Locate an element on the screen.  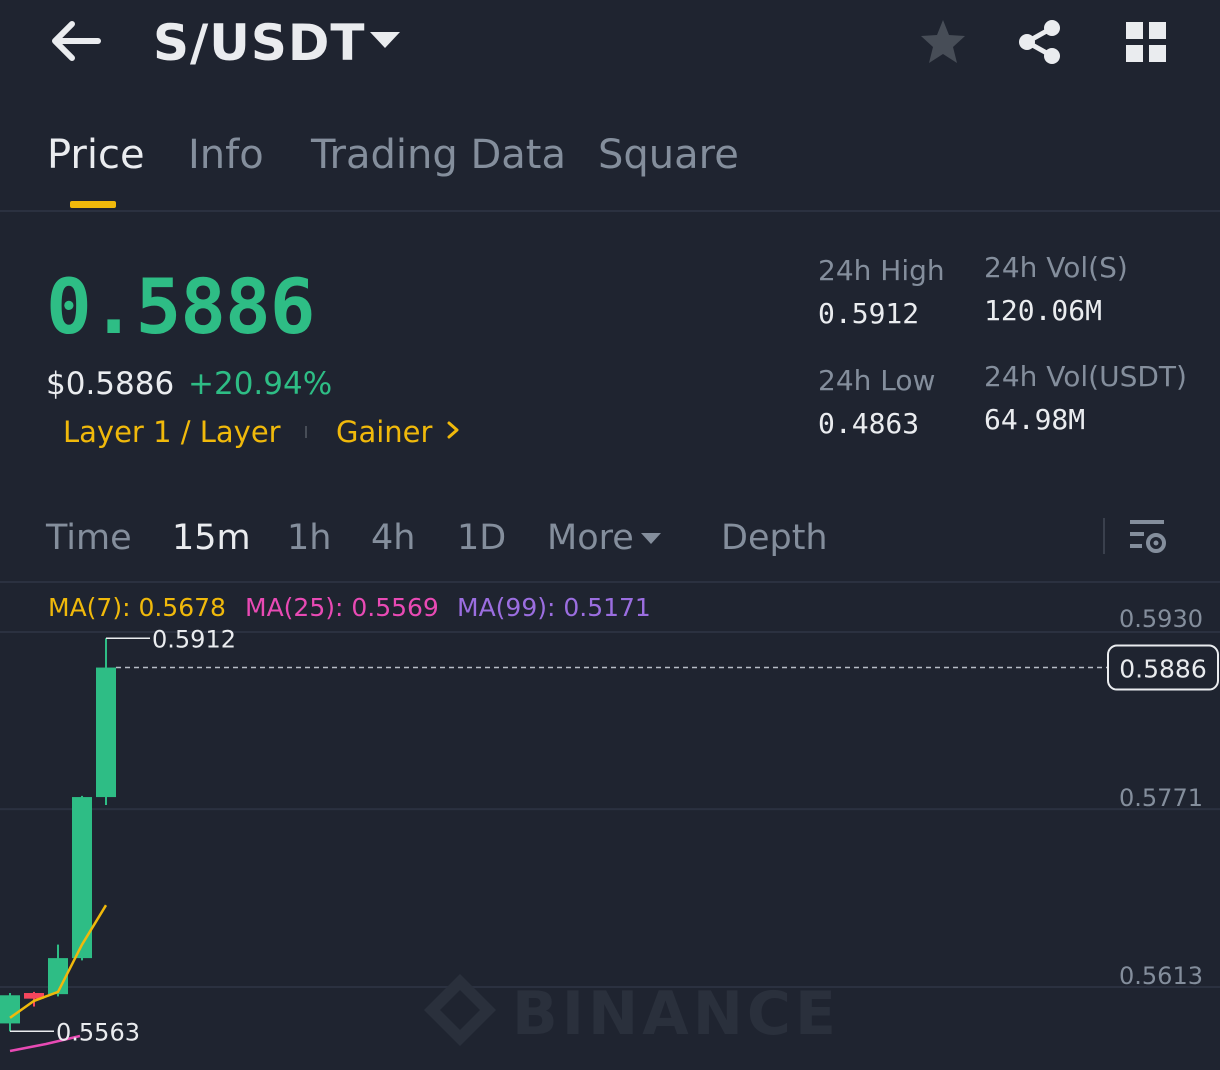
watermark-text: BINANCE is located at coordinates (676, 1014).